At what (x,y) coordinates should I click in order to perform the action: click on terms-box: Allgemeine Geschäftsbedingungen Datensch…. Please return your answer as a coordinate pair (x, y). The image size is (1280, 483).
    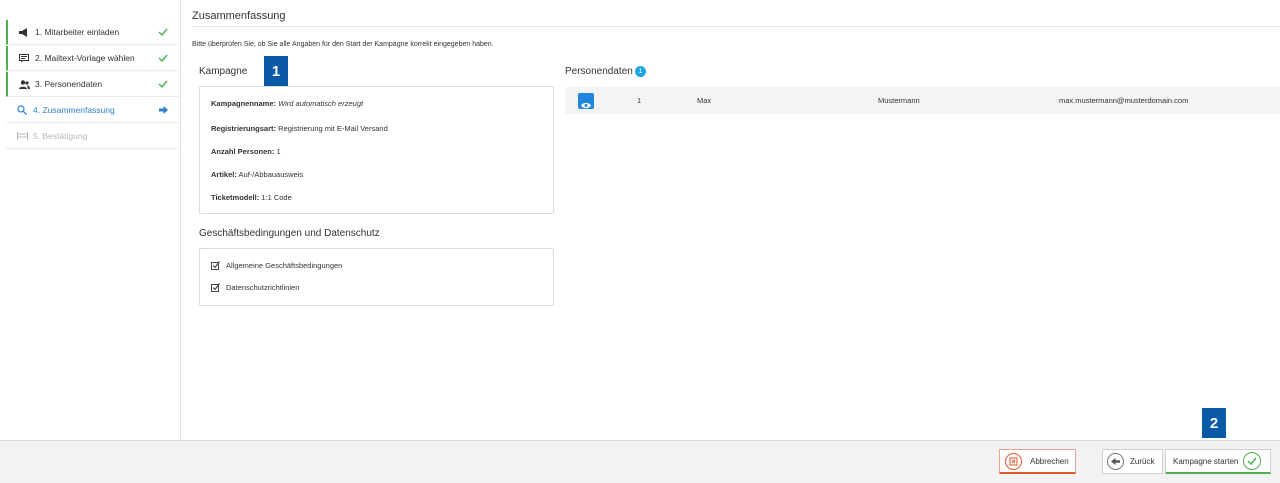
    Looking at the image, I should click on (376, 277).